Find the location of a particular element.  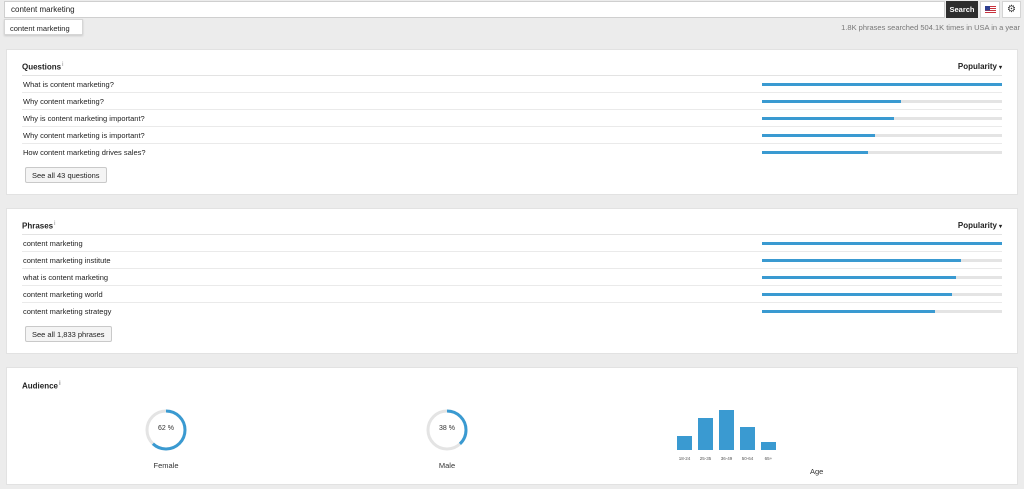

autocomplete-suggestion: content marketing is located at coordinates (43, 27).